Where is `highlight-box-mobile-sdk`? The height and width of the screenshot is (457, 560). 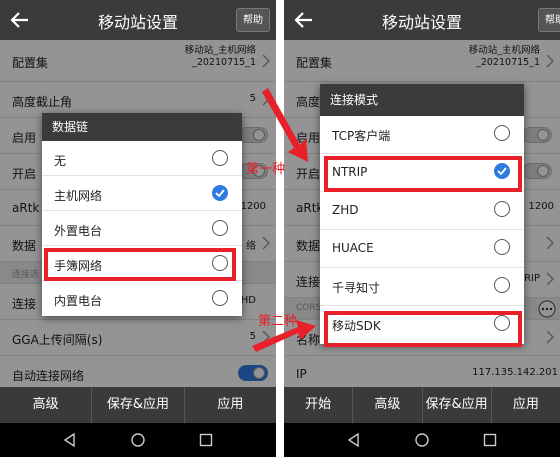 highlight-box-mobile-sdk is located at coordinates (423, 329).